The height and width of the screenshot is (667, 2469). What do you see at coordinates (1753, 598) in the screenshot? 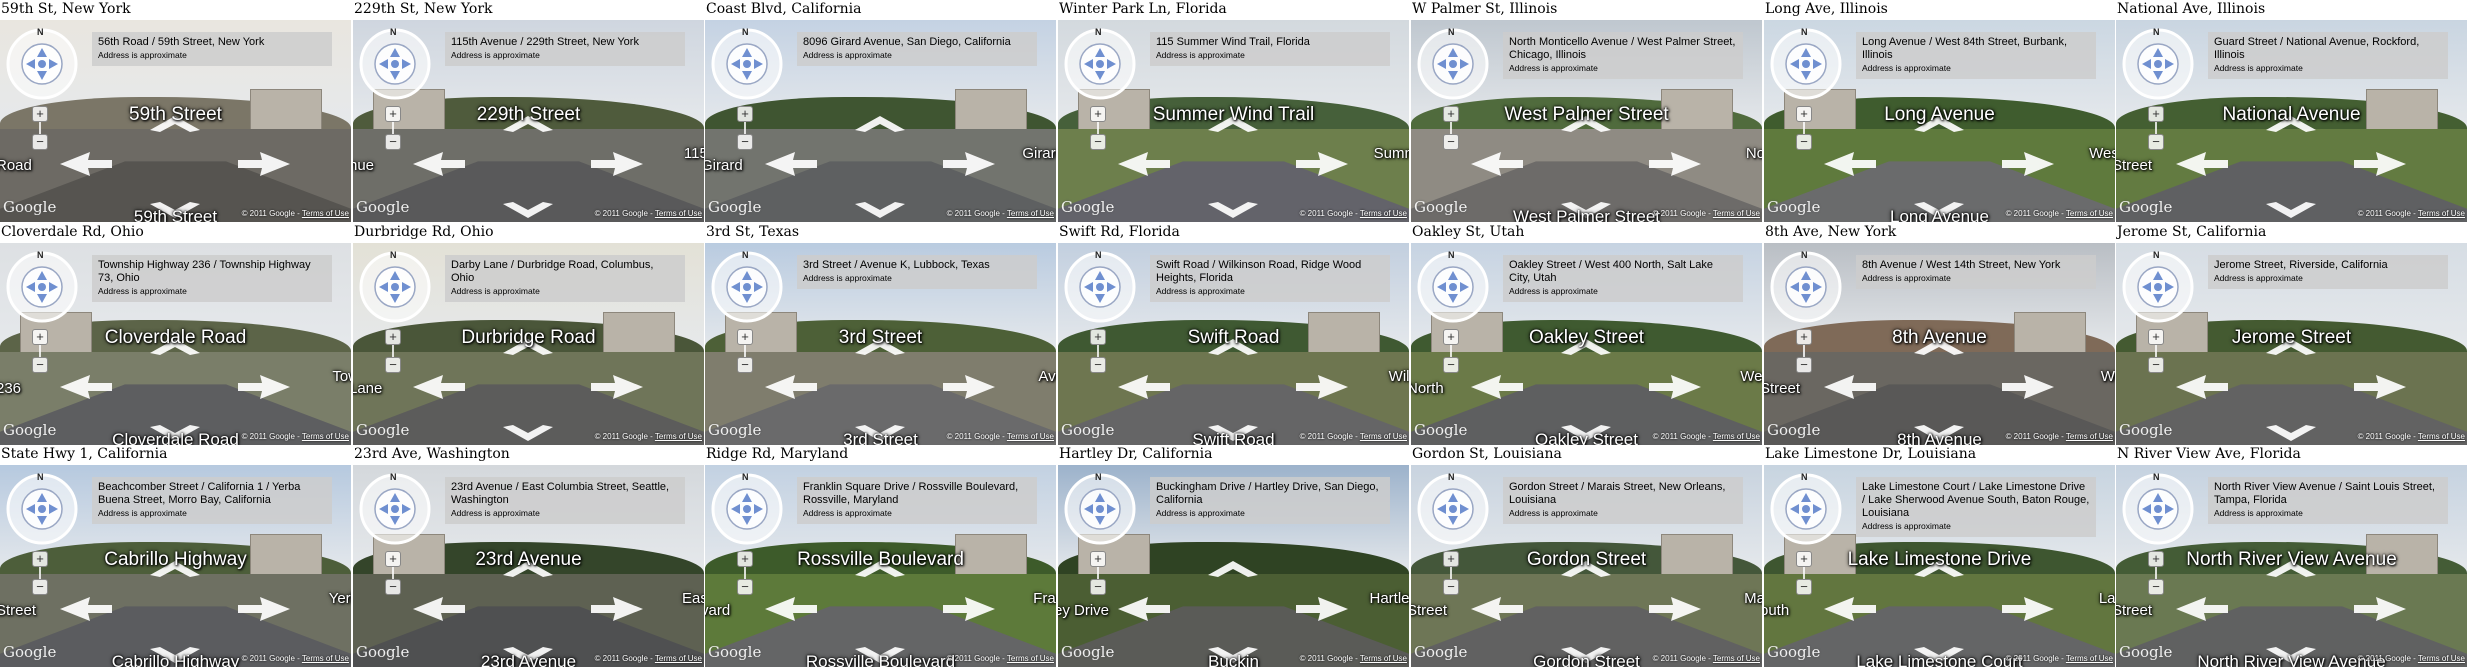
I see `street-label-right: Mar` at bounding box center [1753, 598].